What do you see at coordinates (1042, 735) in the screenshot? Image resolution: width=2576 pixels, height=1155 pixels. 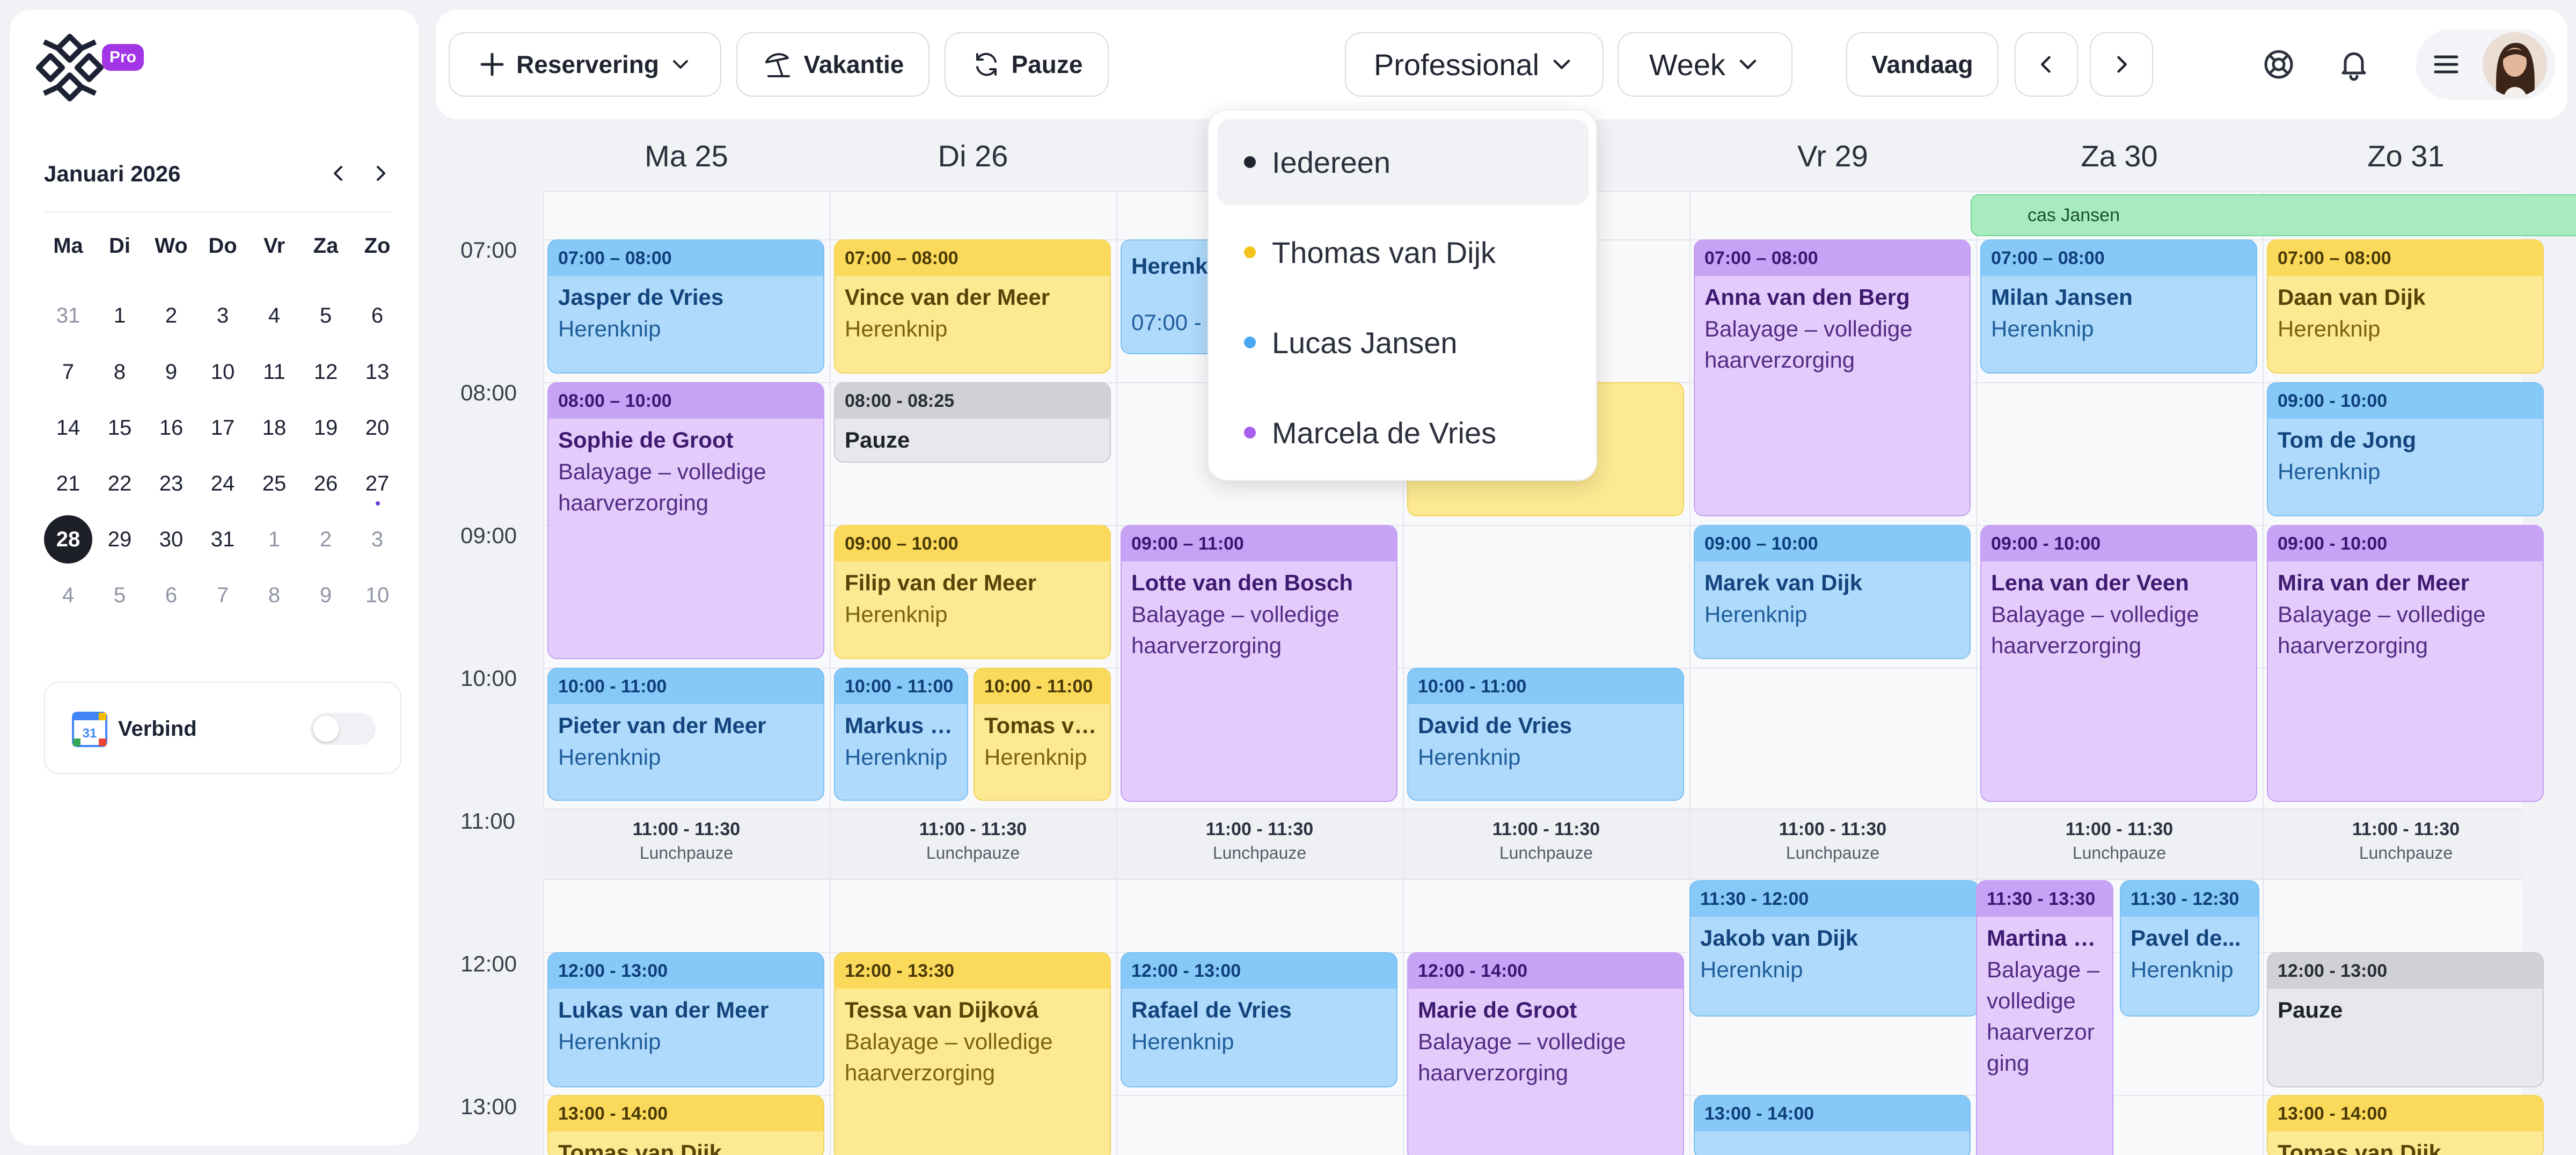 I see `appointment-card: 10:00 - 11:00 Tomas va... Herenknip` at bounding box center [1042, 735].